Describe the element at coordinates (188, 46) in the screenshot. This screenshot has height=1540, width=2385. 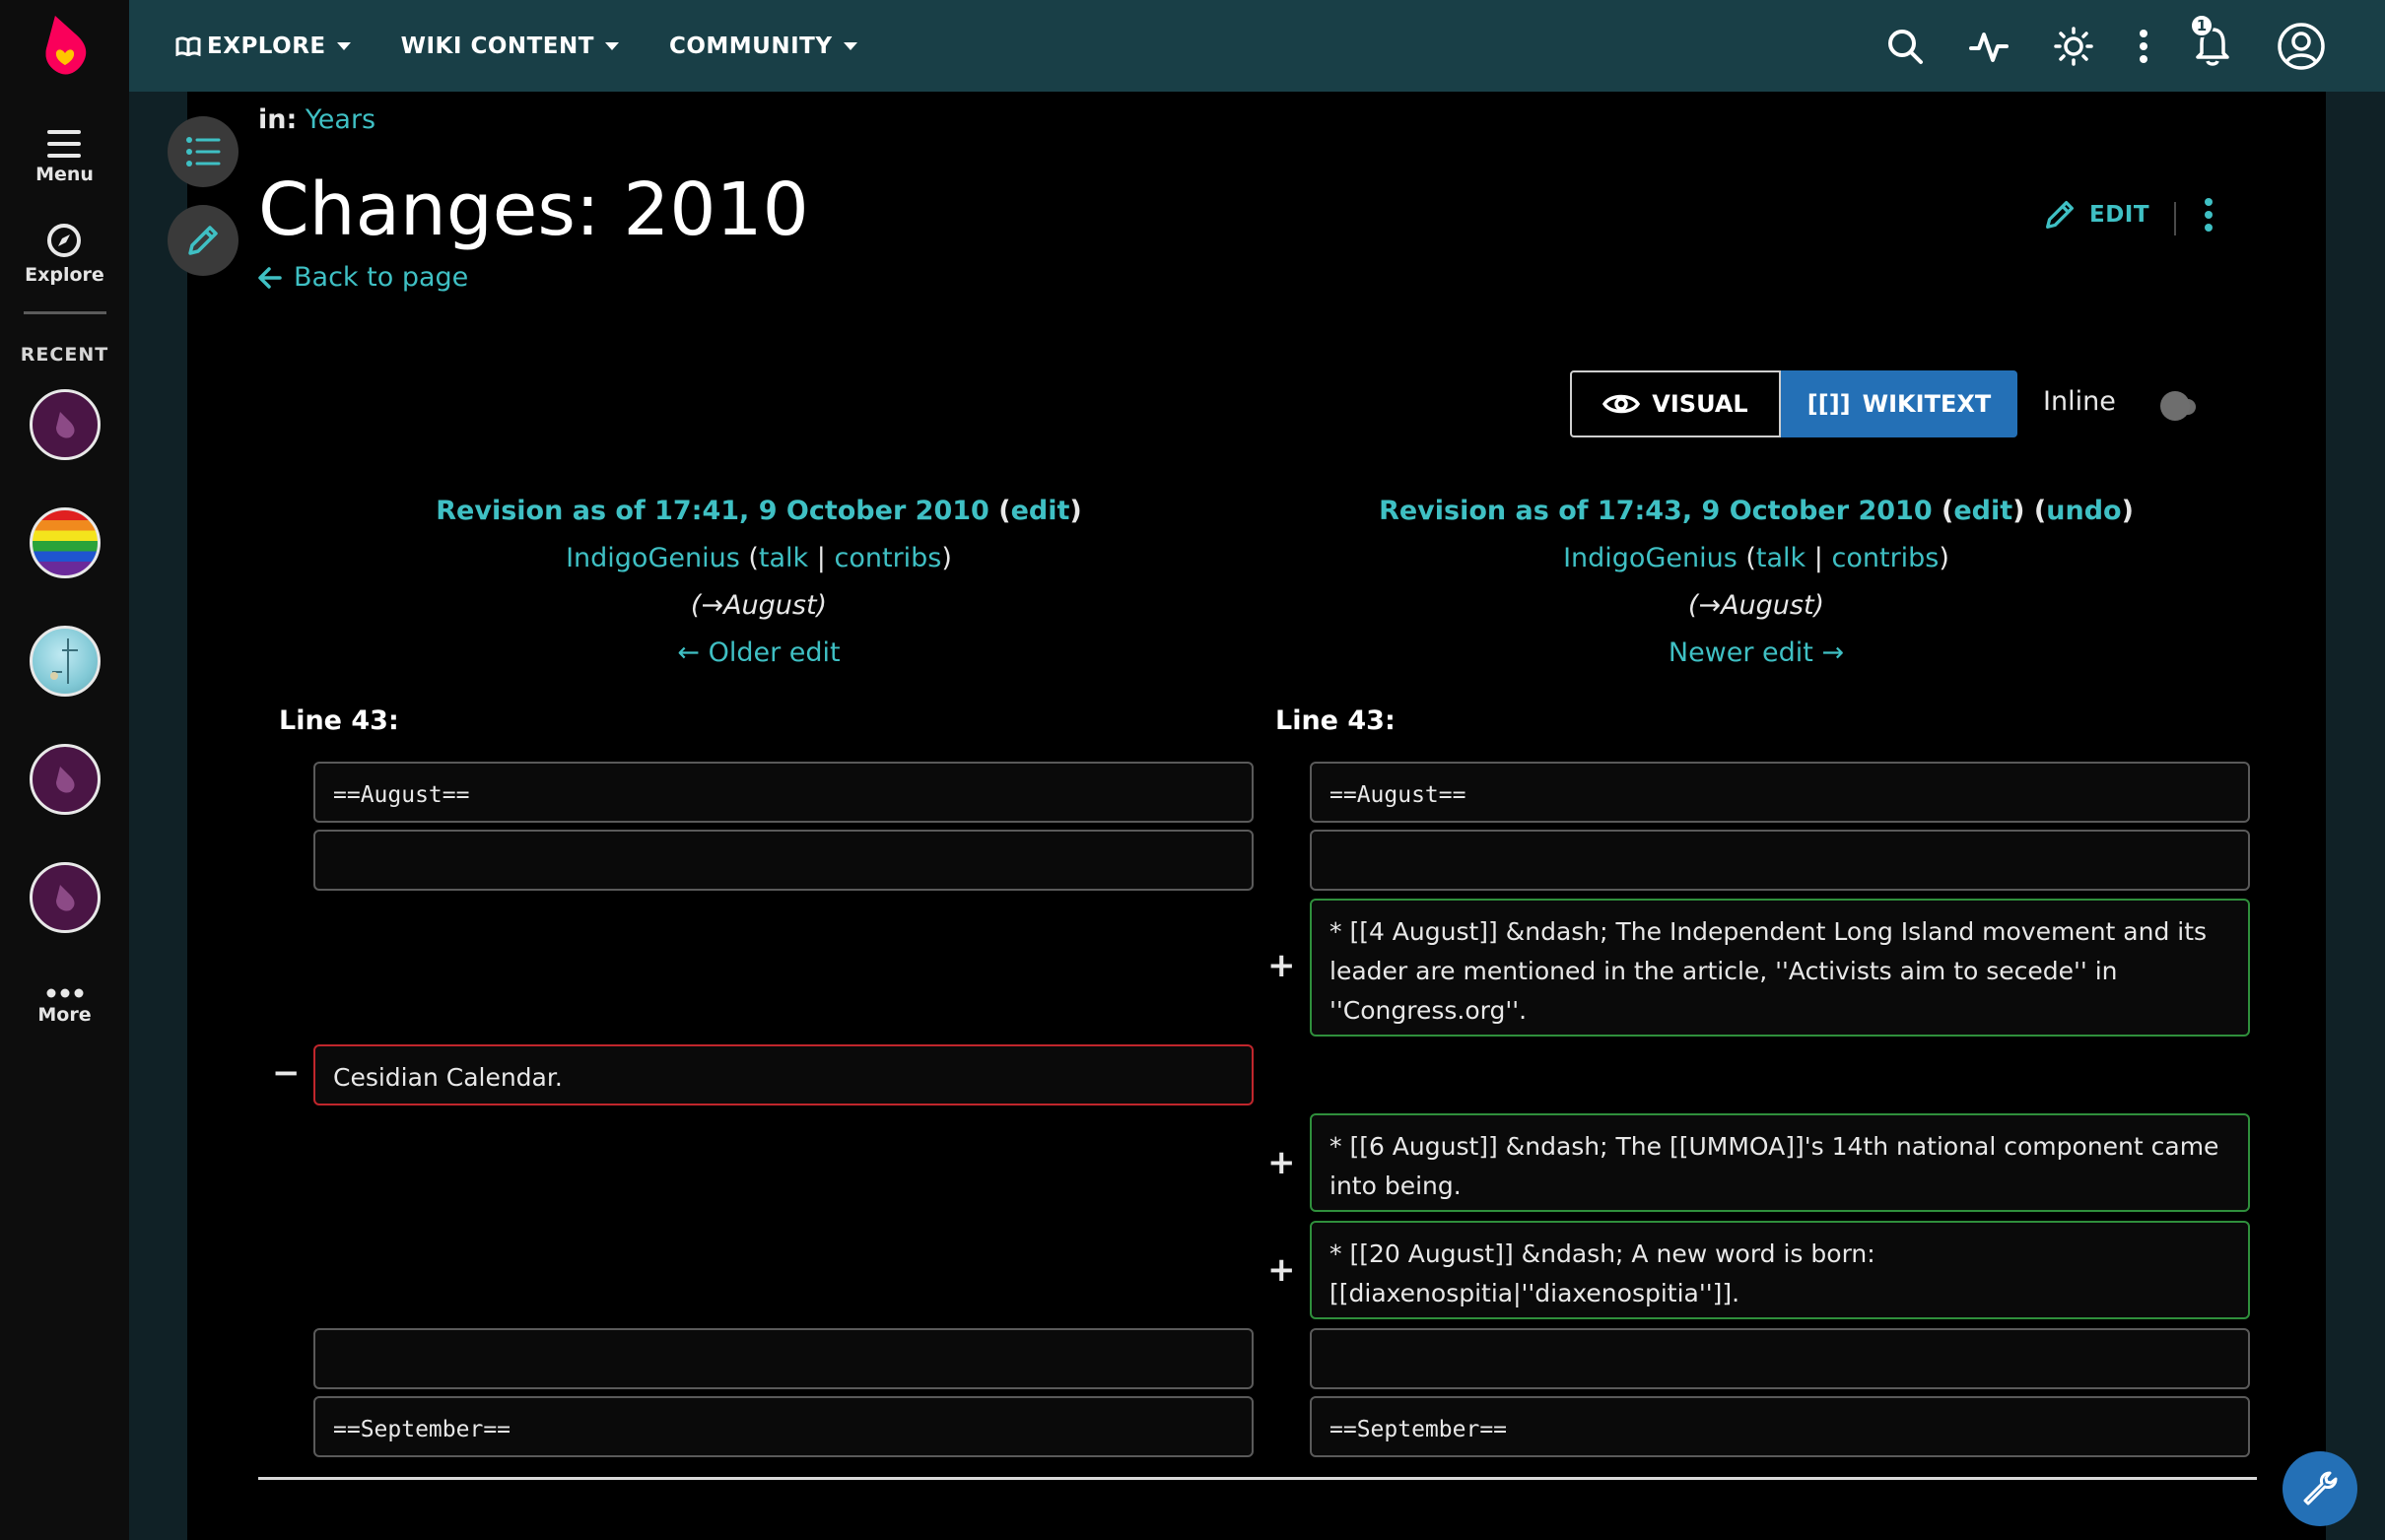
I see `book-icon` at that location.